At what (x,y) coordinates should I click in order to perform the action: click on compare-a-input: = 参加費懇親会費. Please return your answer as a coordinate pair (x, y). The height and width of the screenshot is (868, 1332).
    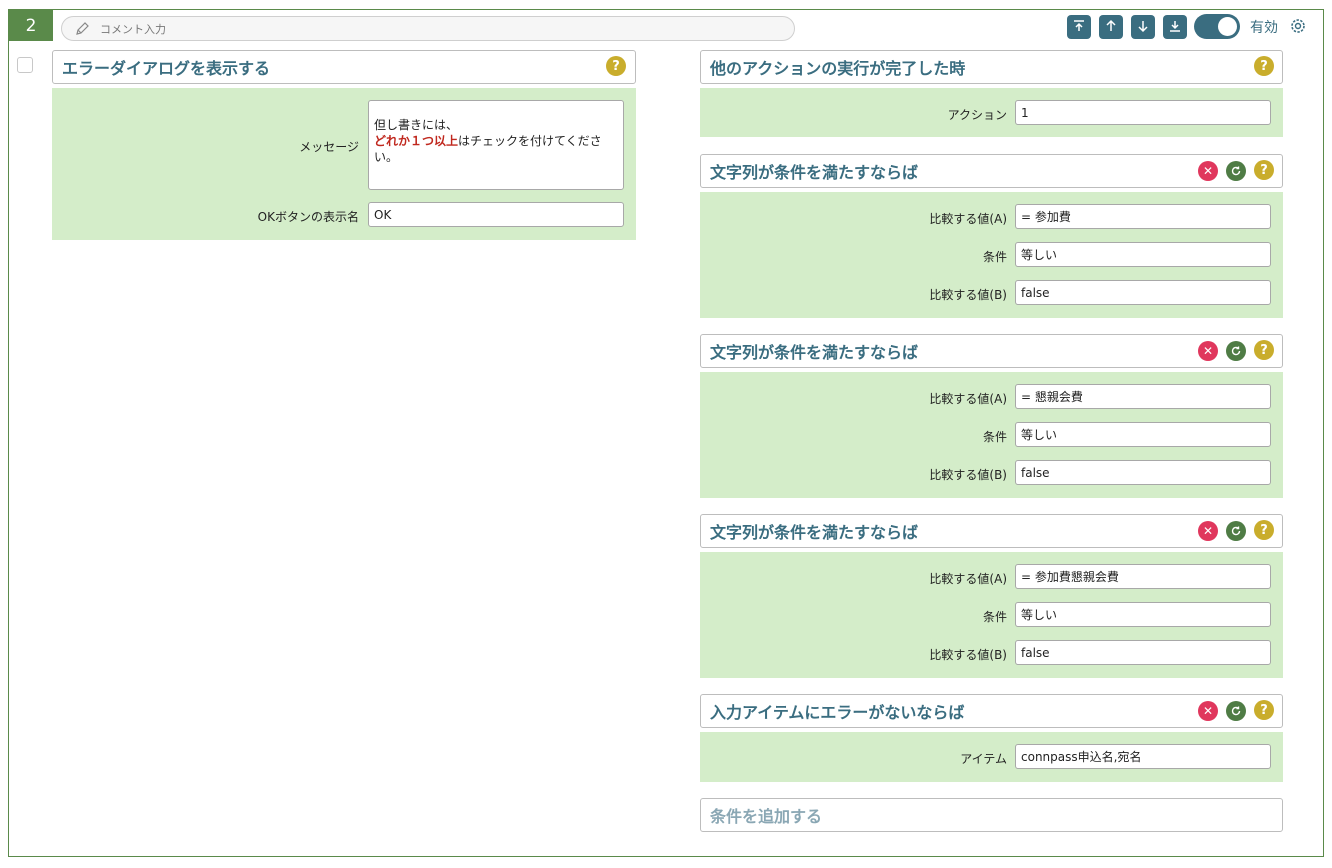
    Looking at the image, I should click on (1143, 576).